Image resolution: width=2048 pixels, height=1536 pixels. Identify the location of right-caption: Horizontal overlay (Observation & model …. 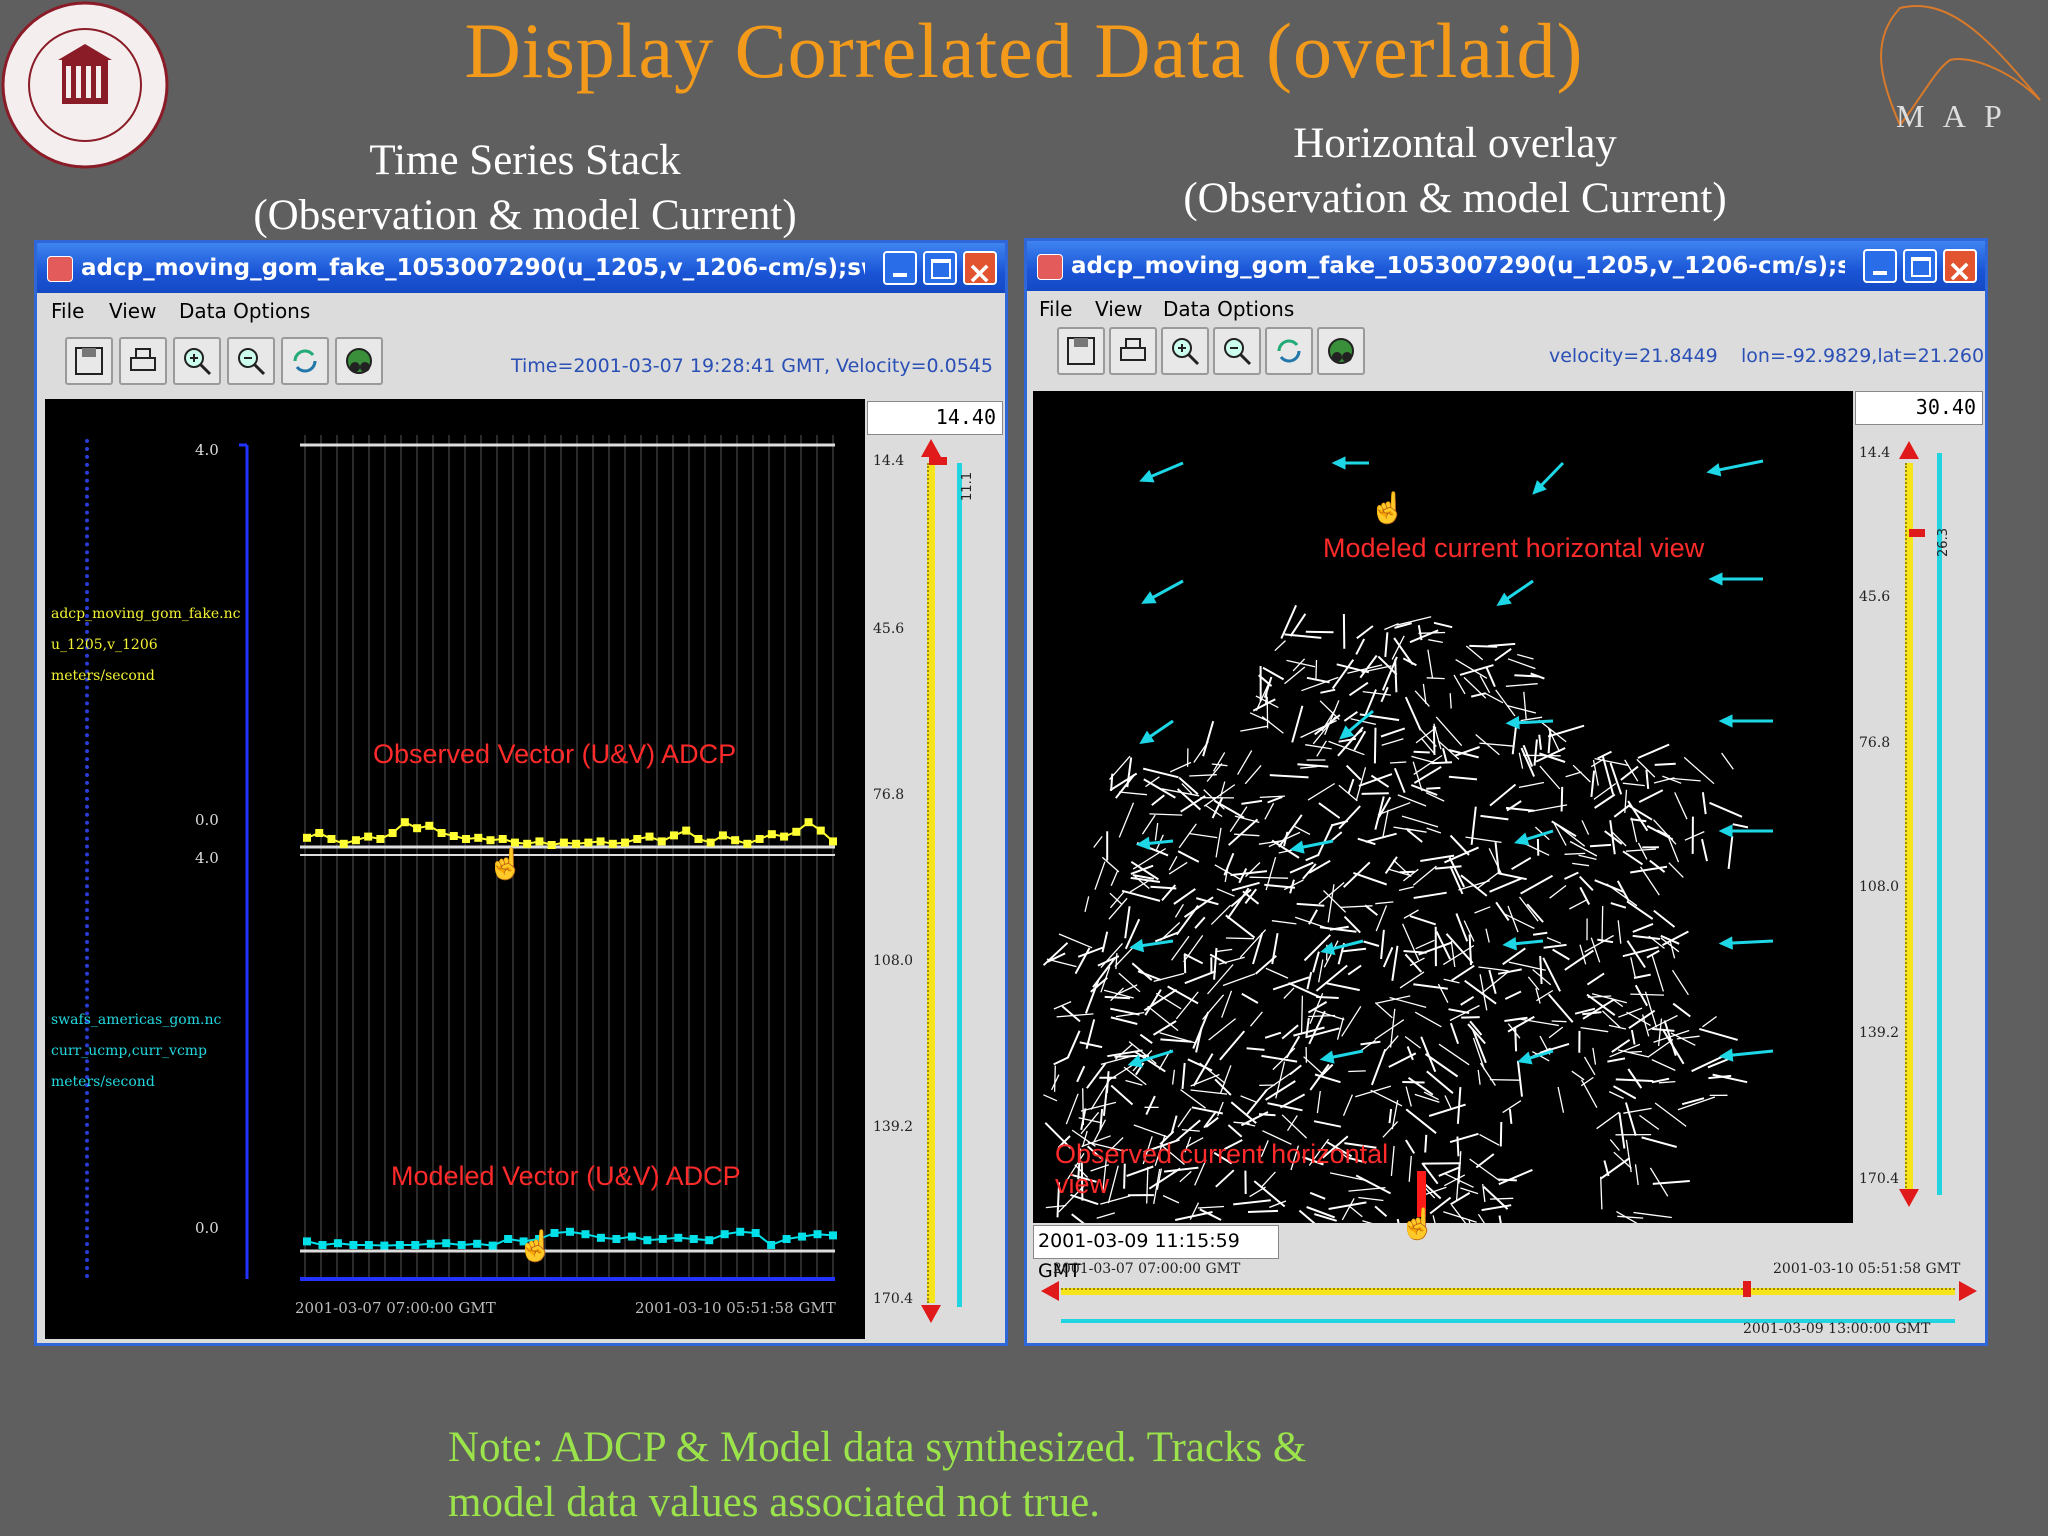
(1455, 171).